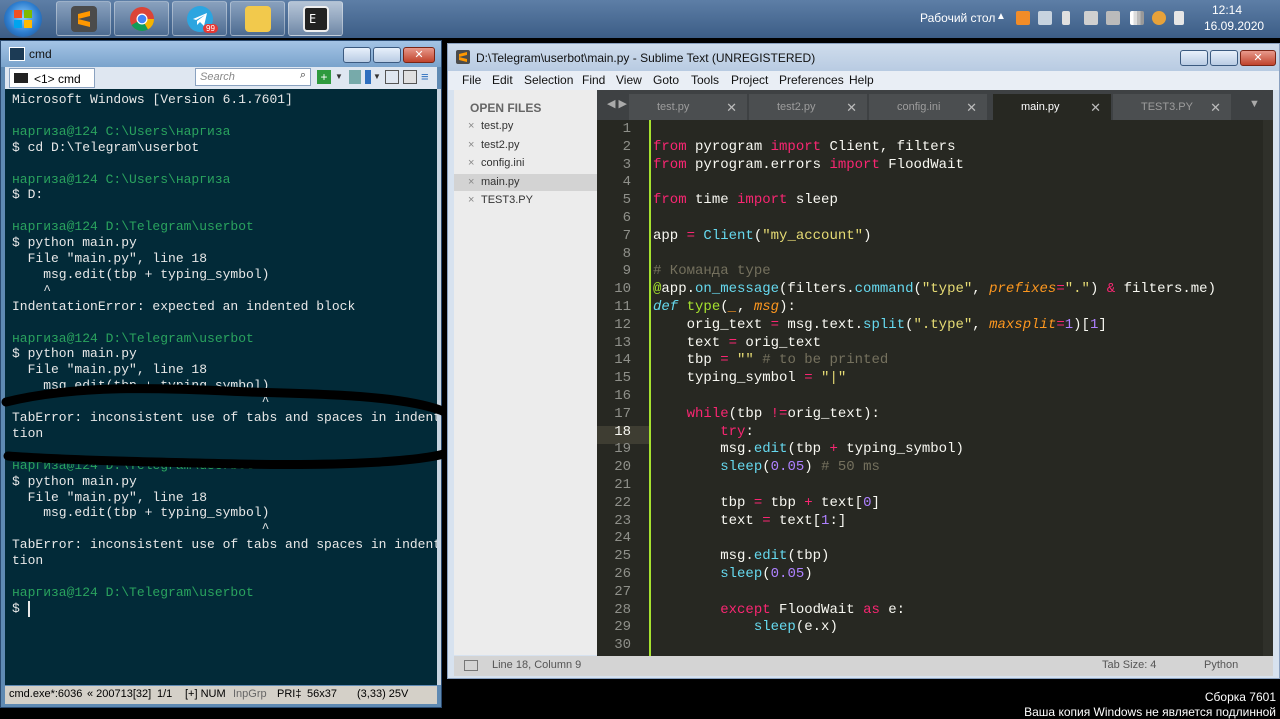 This screenshot has height=719, width=1280. Describe the element at coordinates (1023, 18) in the screenshot. I see `tray-app-icon` at that location.